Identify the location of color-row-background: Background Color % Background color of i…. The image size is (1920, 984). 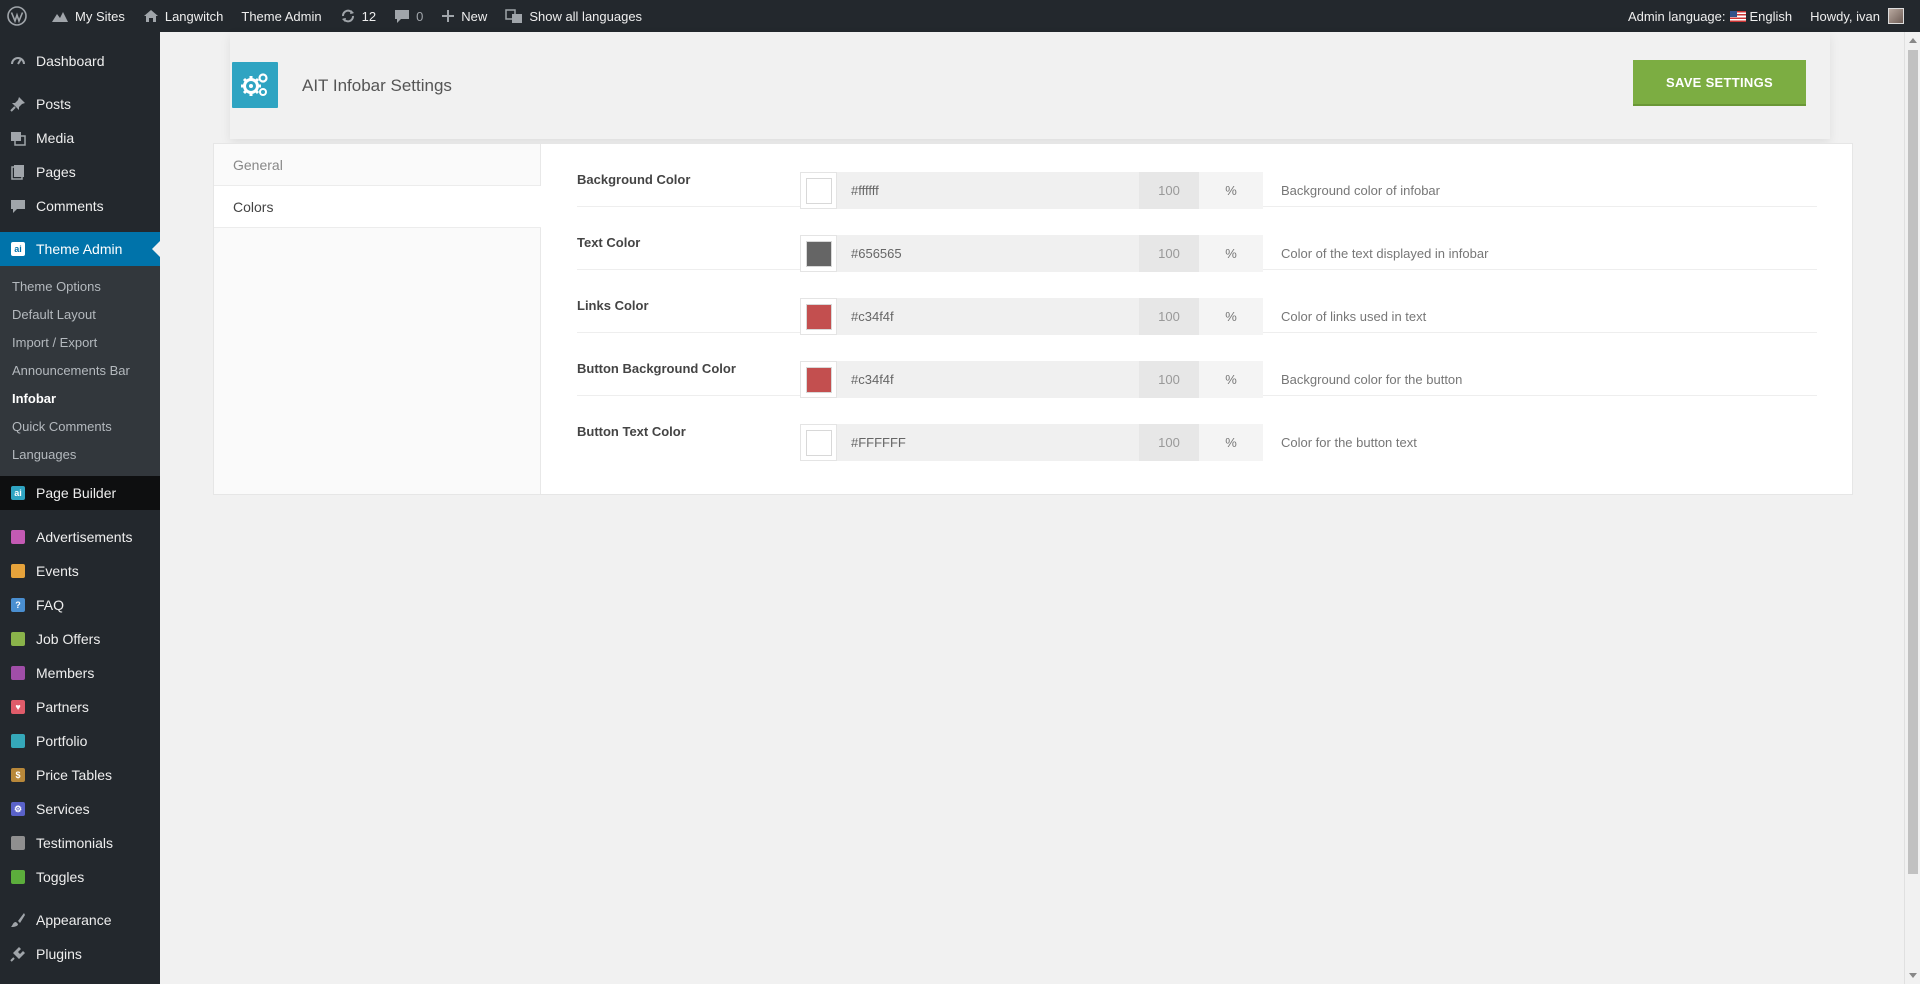
(1197, 176).